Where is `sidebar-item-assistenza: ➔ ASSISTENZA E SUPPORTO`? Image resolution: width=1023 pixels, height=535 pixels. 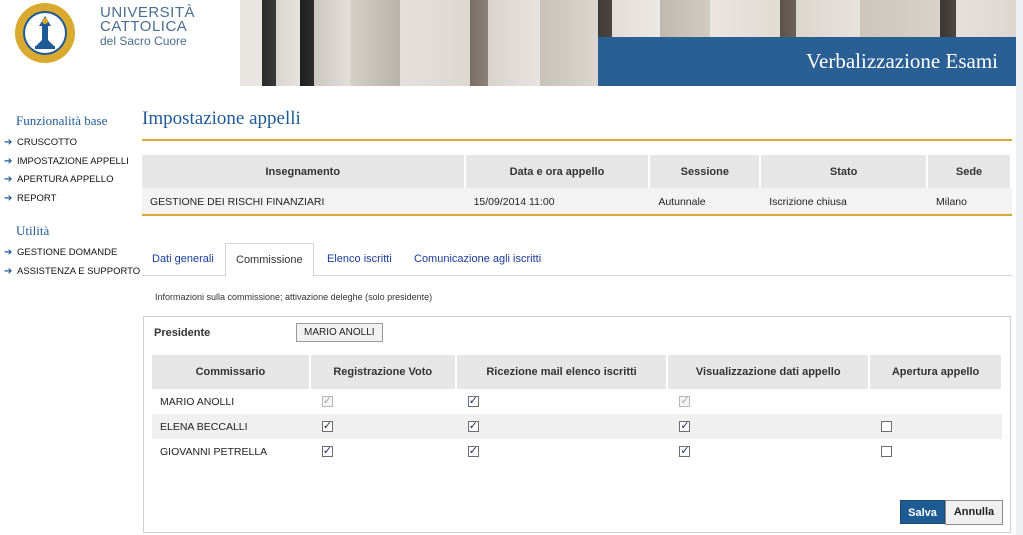
sidebar-item-assistenza: ➔ ASSISTENZA E SUPPORTO is located at coordinates (70, 272).